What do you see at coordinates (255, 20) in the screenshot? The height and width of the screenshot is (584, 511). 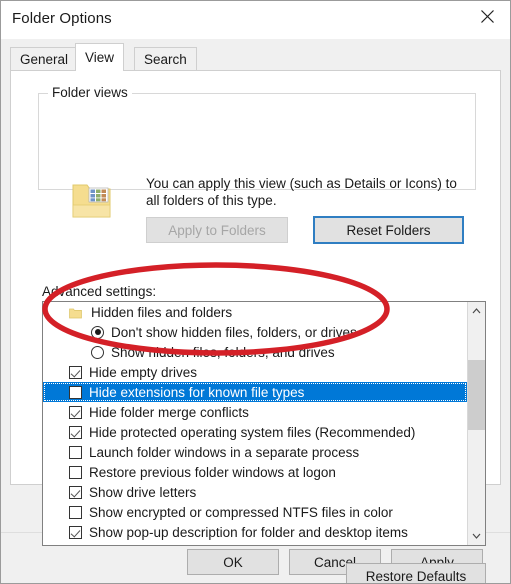 I see `title-bar: Folder Options` at bounding box center [255, 20].